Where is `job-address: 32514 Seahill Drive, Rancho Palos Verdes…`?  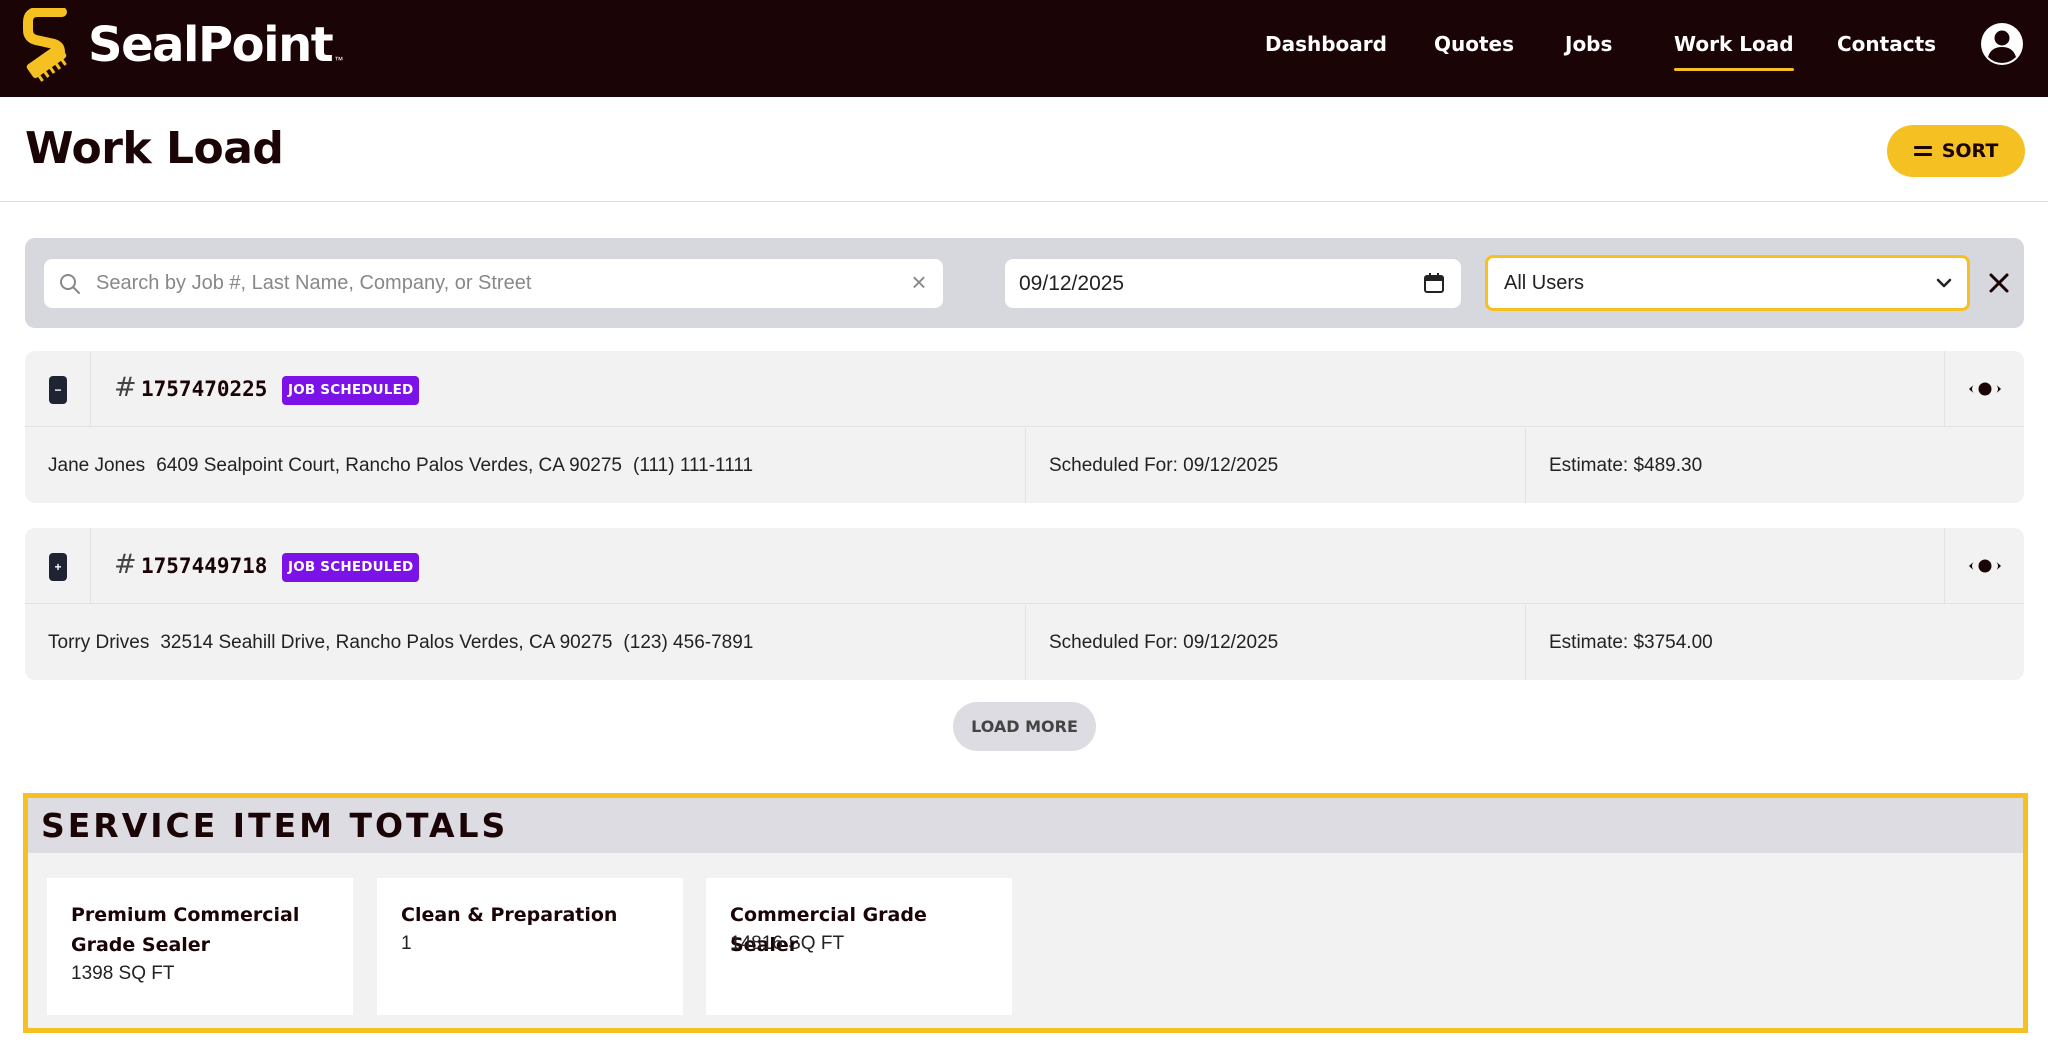
job-address: 32514 Seahill Drive, Rancho Palos Verdes… is located at coordinates (386, 642).